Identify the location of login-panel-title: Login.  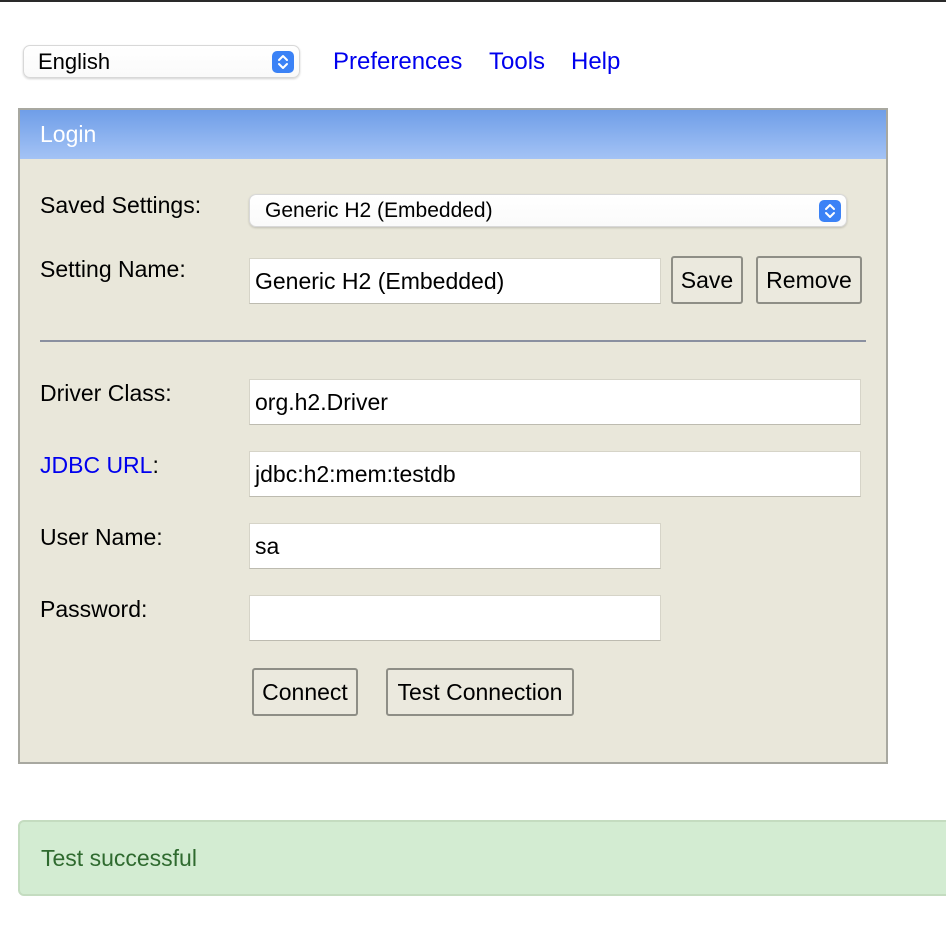
(453, 134).